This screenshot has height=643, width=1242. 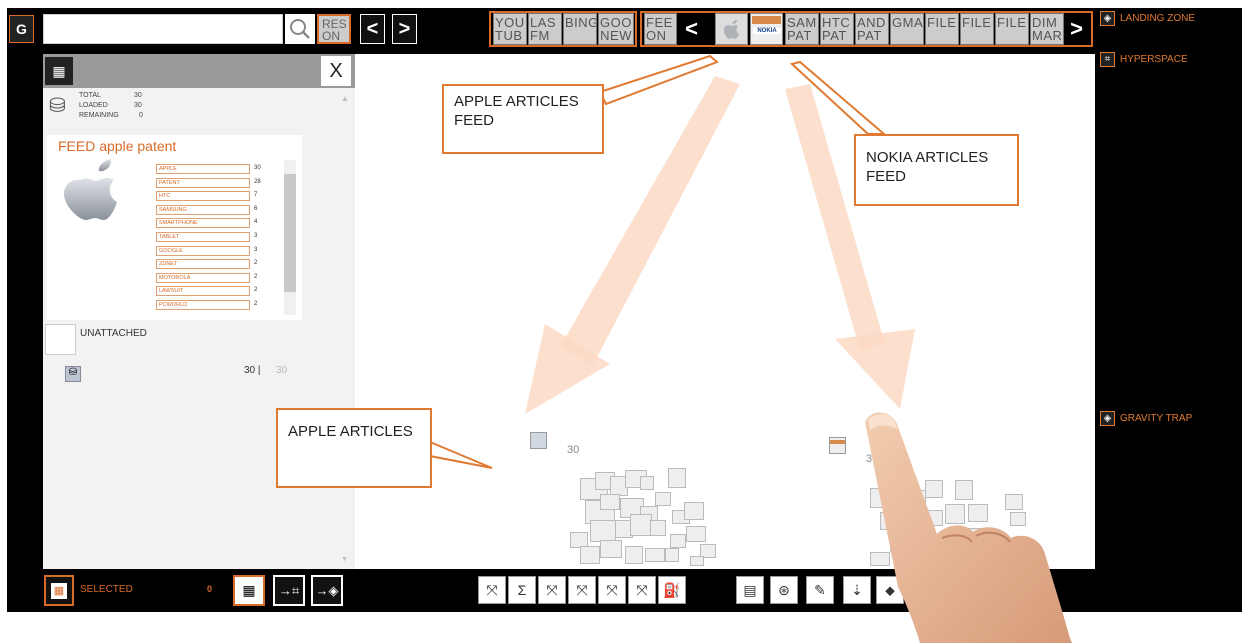 I want to click on select-grid-button: ▦, so click(x=249, y=590).